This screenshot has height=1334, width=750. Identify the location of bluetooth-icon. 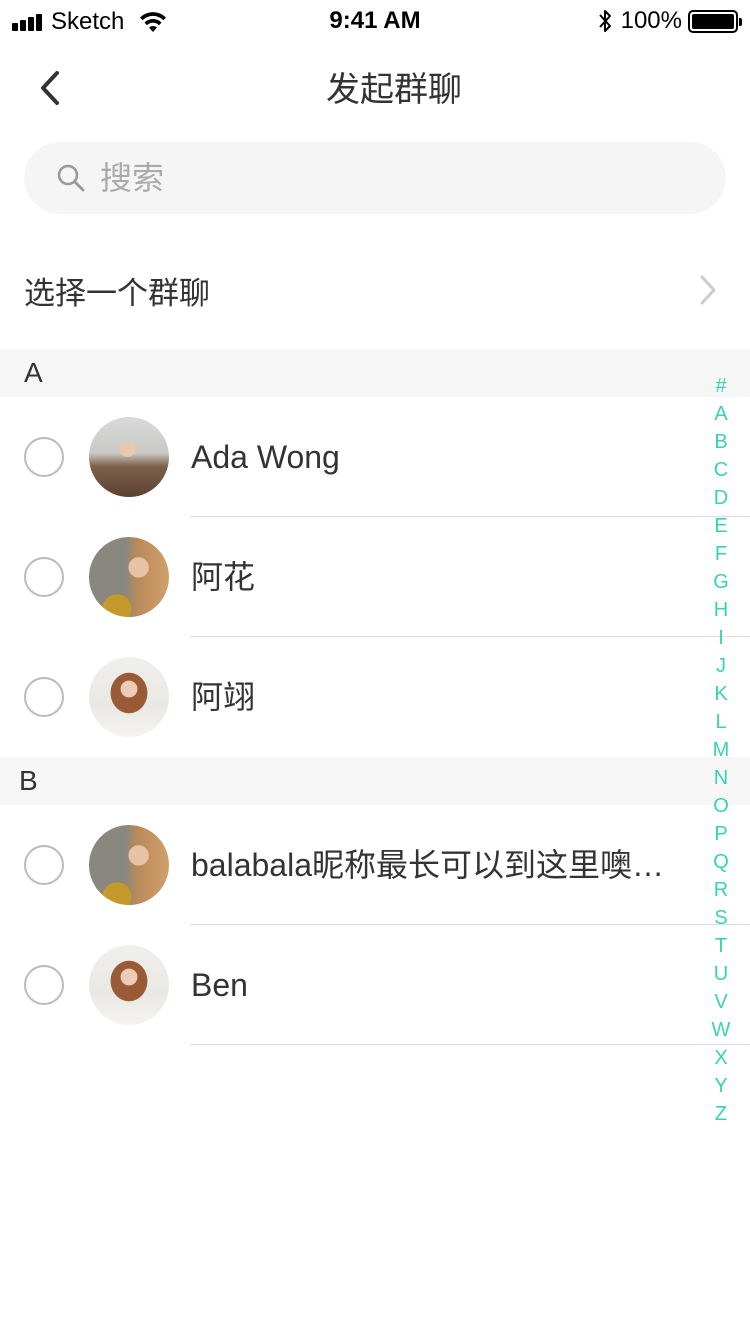
(604, 21).